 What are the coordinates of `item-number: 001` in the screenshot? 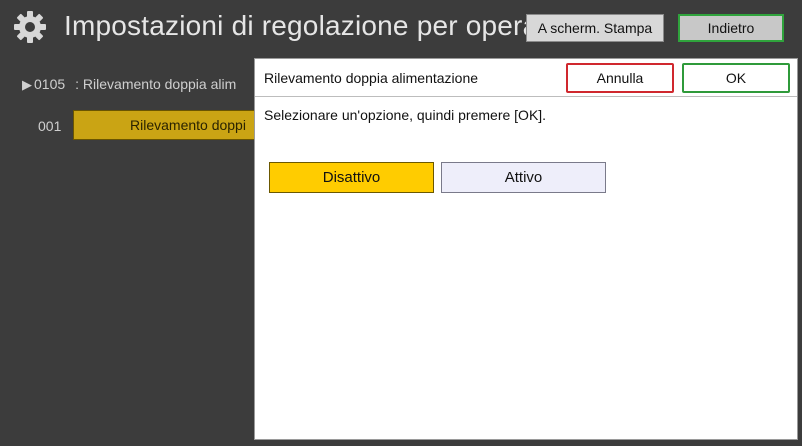 It's located at (50, 126).